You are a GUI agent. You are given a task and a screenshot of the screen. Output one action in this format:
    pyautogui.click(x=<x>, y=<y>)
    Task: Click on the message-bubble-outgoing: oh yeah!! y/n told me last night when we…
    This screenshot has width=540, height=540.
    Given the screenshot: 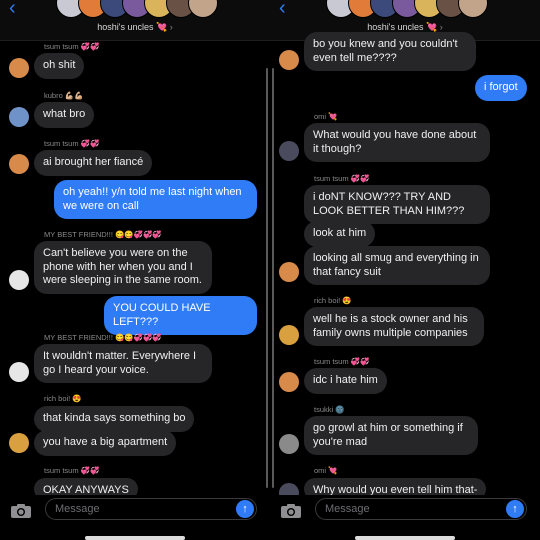 What is the action you would take?
    pyautogui.click(x=155, y=199)
    